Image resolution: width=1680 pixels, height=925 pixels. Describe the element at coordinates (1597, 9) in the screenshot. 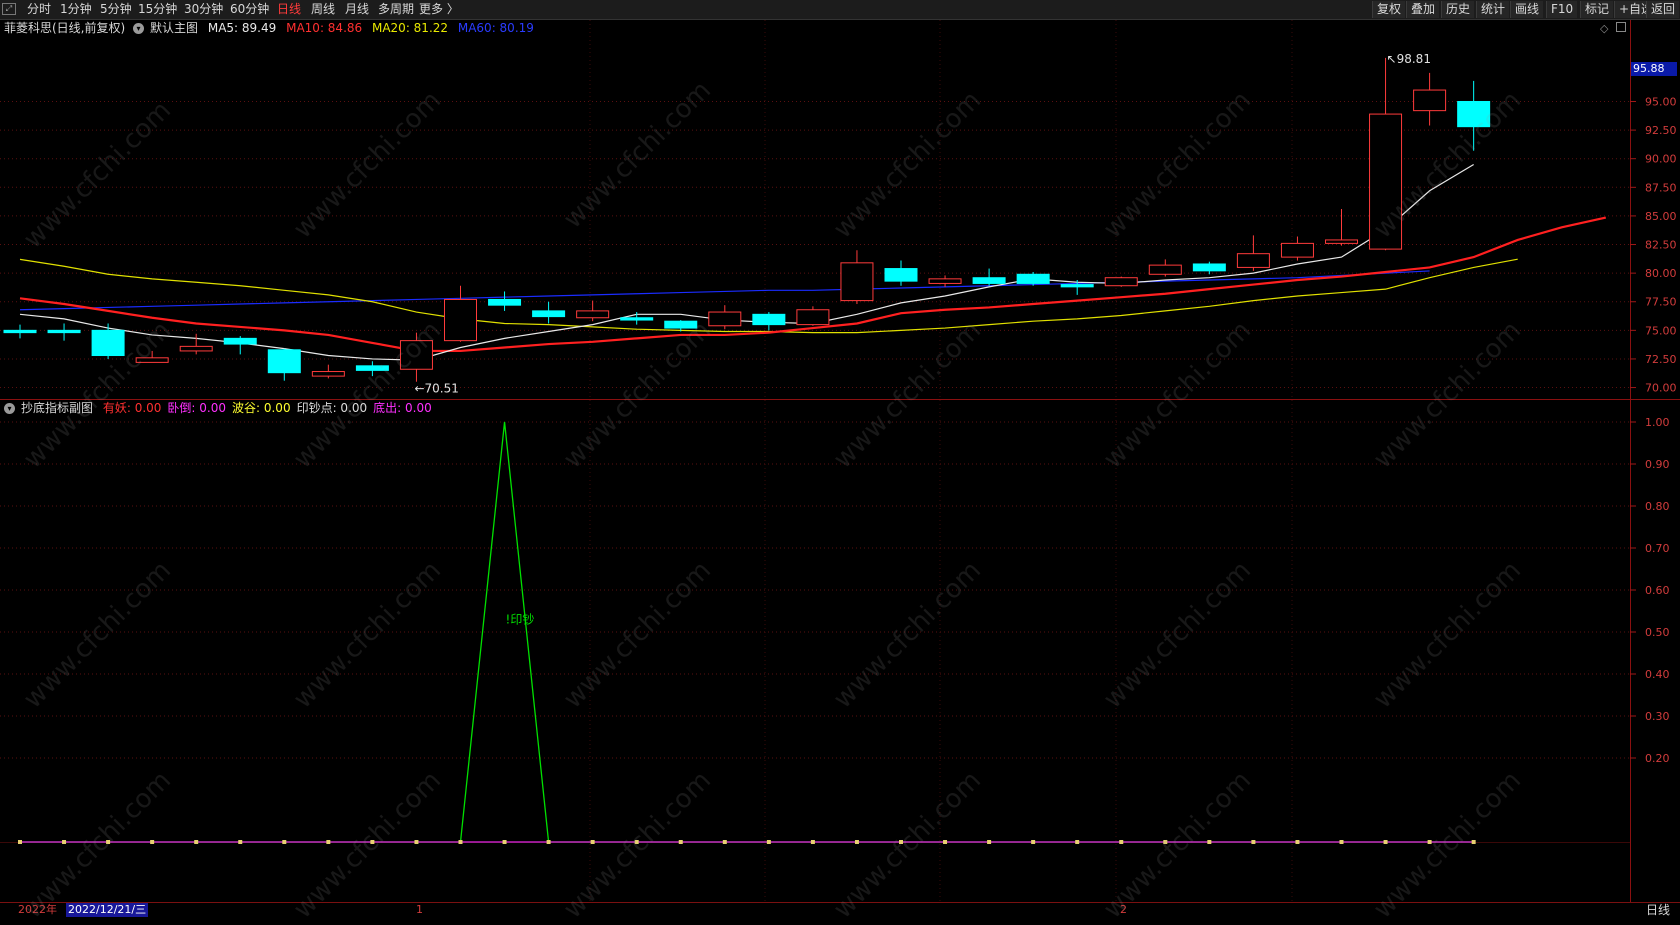

I see `tool-button-6: 标记` at that location.